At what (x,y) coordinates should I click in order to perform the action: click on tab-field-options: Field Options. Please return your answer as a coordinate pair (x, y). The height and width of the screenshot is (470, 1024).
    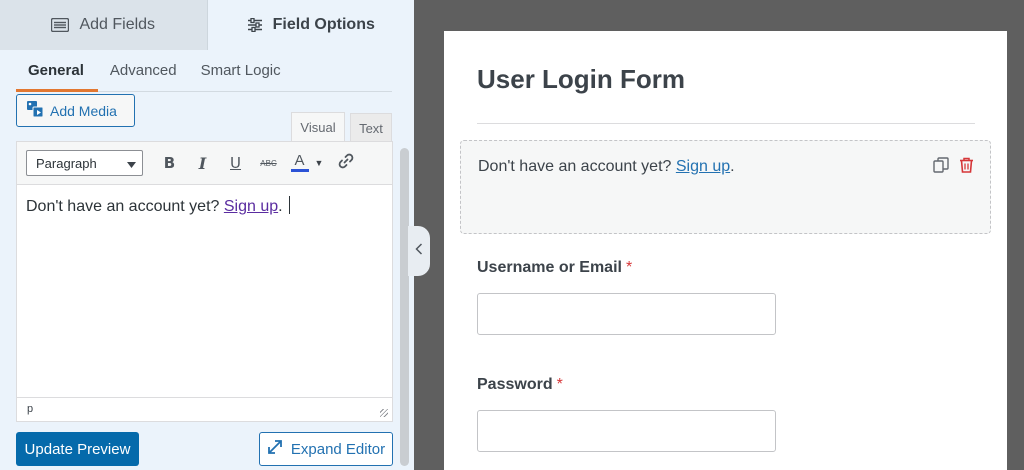
    Looking at the image, I should click on (310, 25).